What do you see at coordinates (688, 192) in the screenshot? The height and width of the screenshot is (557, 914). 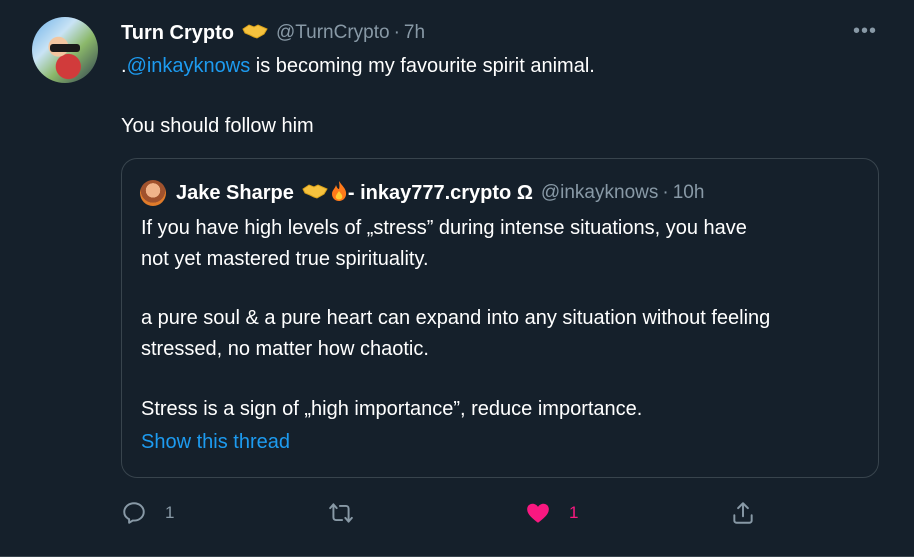 I see `quoted-tweet-time: 10h` at bounding box center [688, 192].